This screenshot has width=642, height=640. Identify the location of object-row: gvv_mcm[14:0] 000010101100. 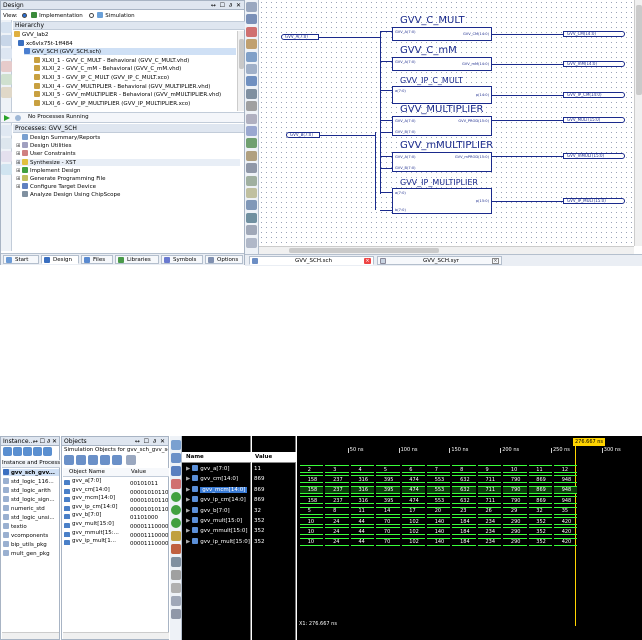
(116, 499).